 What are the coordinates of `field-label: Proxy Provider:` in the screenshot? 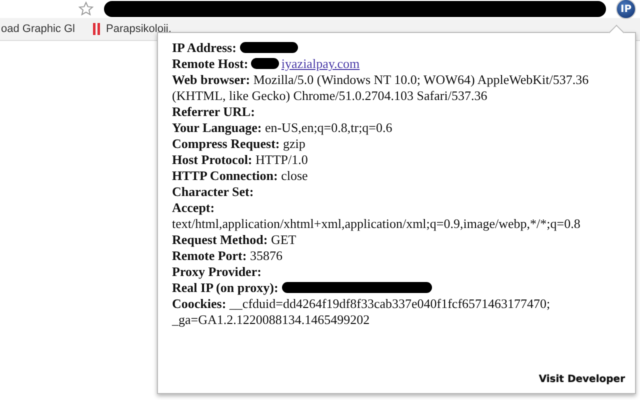 It's located at (217, 271).